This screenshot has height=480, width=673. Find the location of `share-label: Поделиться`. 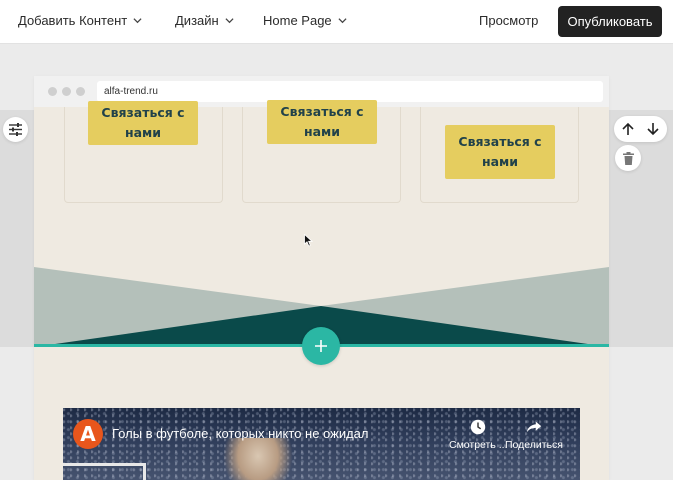

share-label: Поделиться is located at coordinates (534, 445).